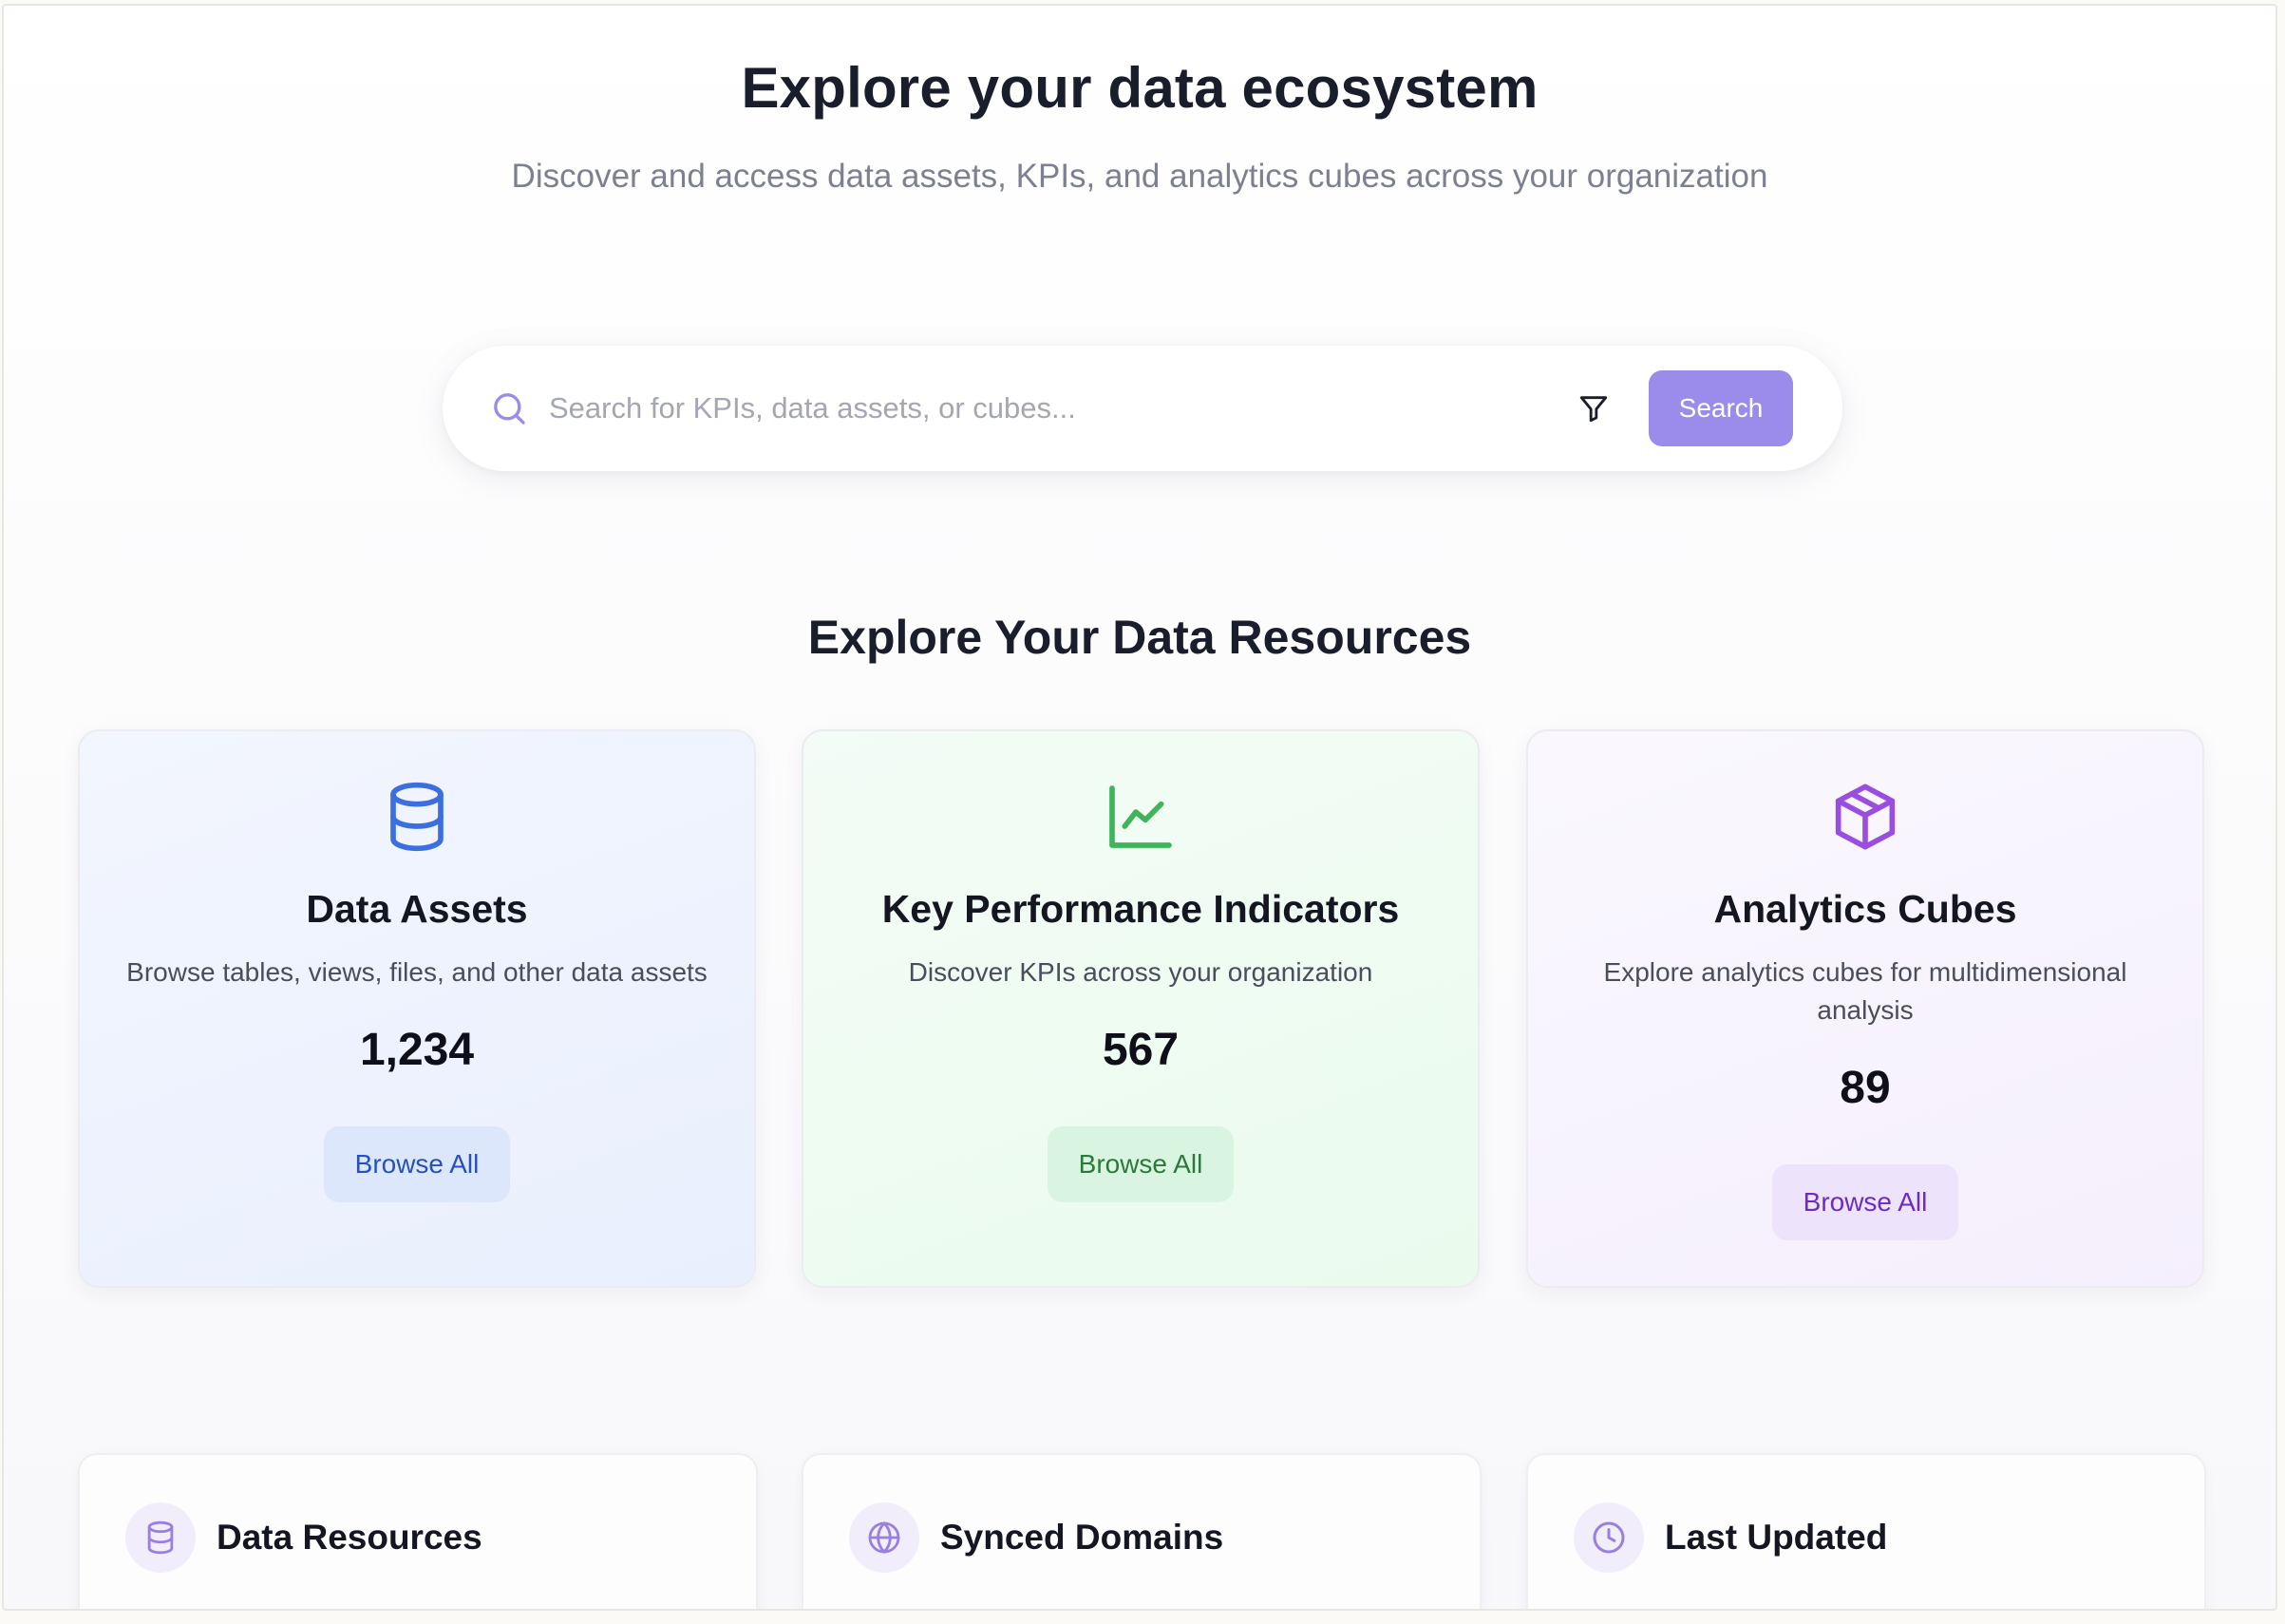 The image size is (2285, 1624). Describe the element at coordinates (1141, 1164) in the screenshot. I see `browse-kpis-button: Browse All` at that location.